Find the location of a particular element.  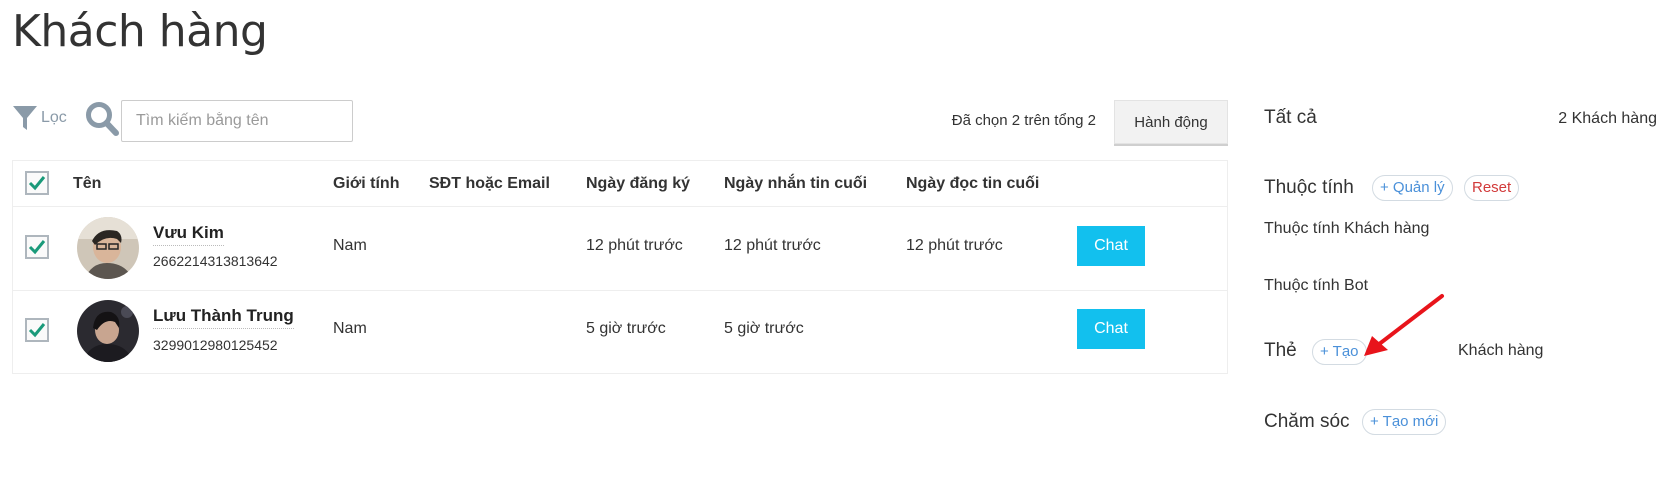

all-segment-count: 2 Khách hàng is located at coordinates (1607, 118).